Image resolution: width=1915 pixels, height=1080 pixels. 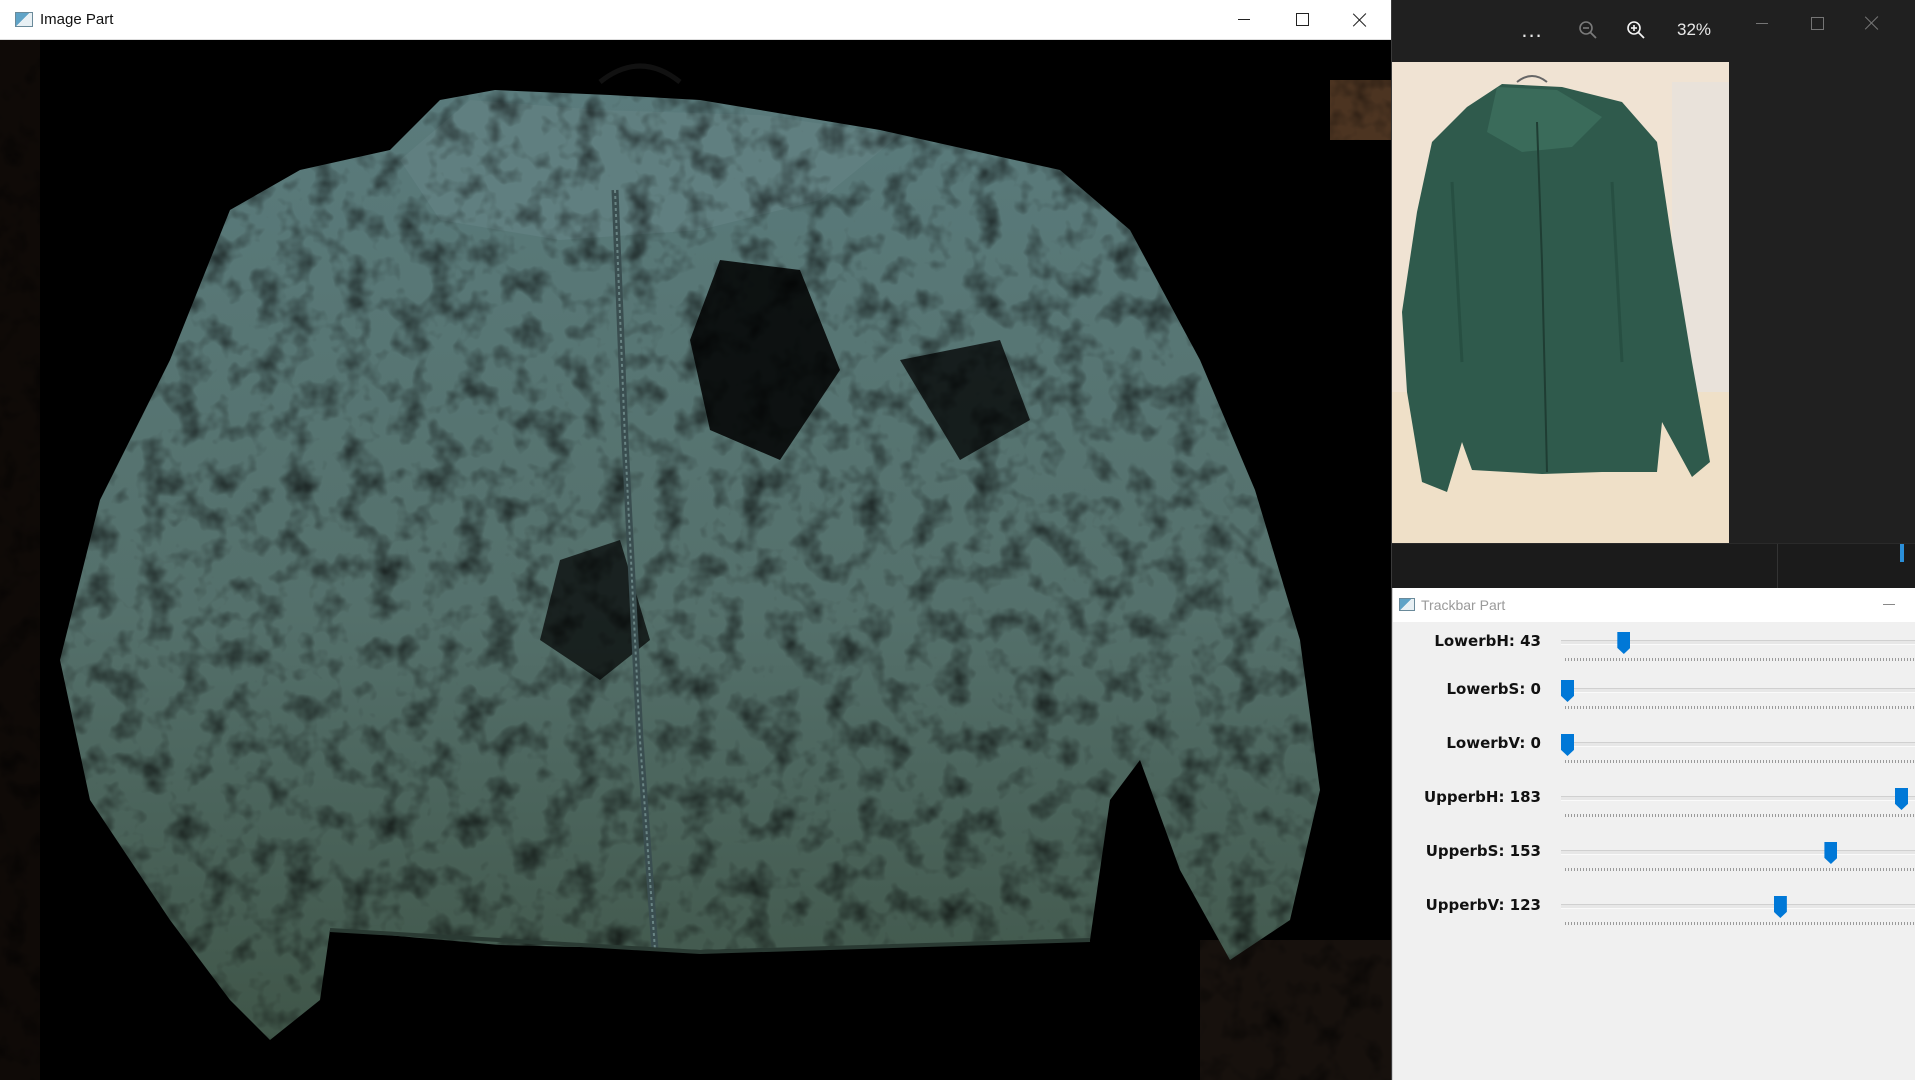 What do you see at coordinates (1654, 754) in the screenshot?
I see `trackbar-lowerb-v: LowerbV: 0` at bounding box center [1654, 754].